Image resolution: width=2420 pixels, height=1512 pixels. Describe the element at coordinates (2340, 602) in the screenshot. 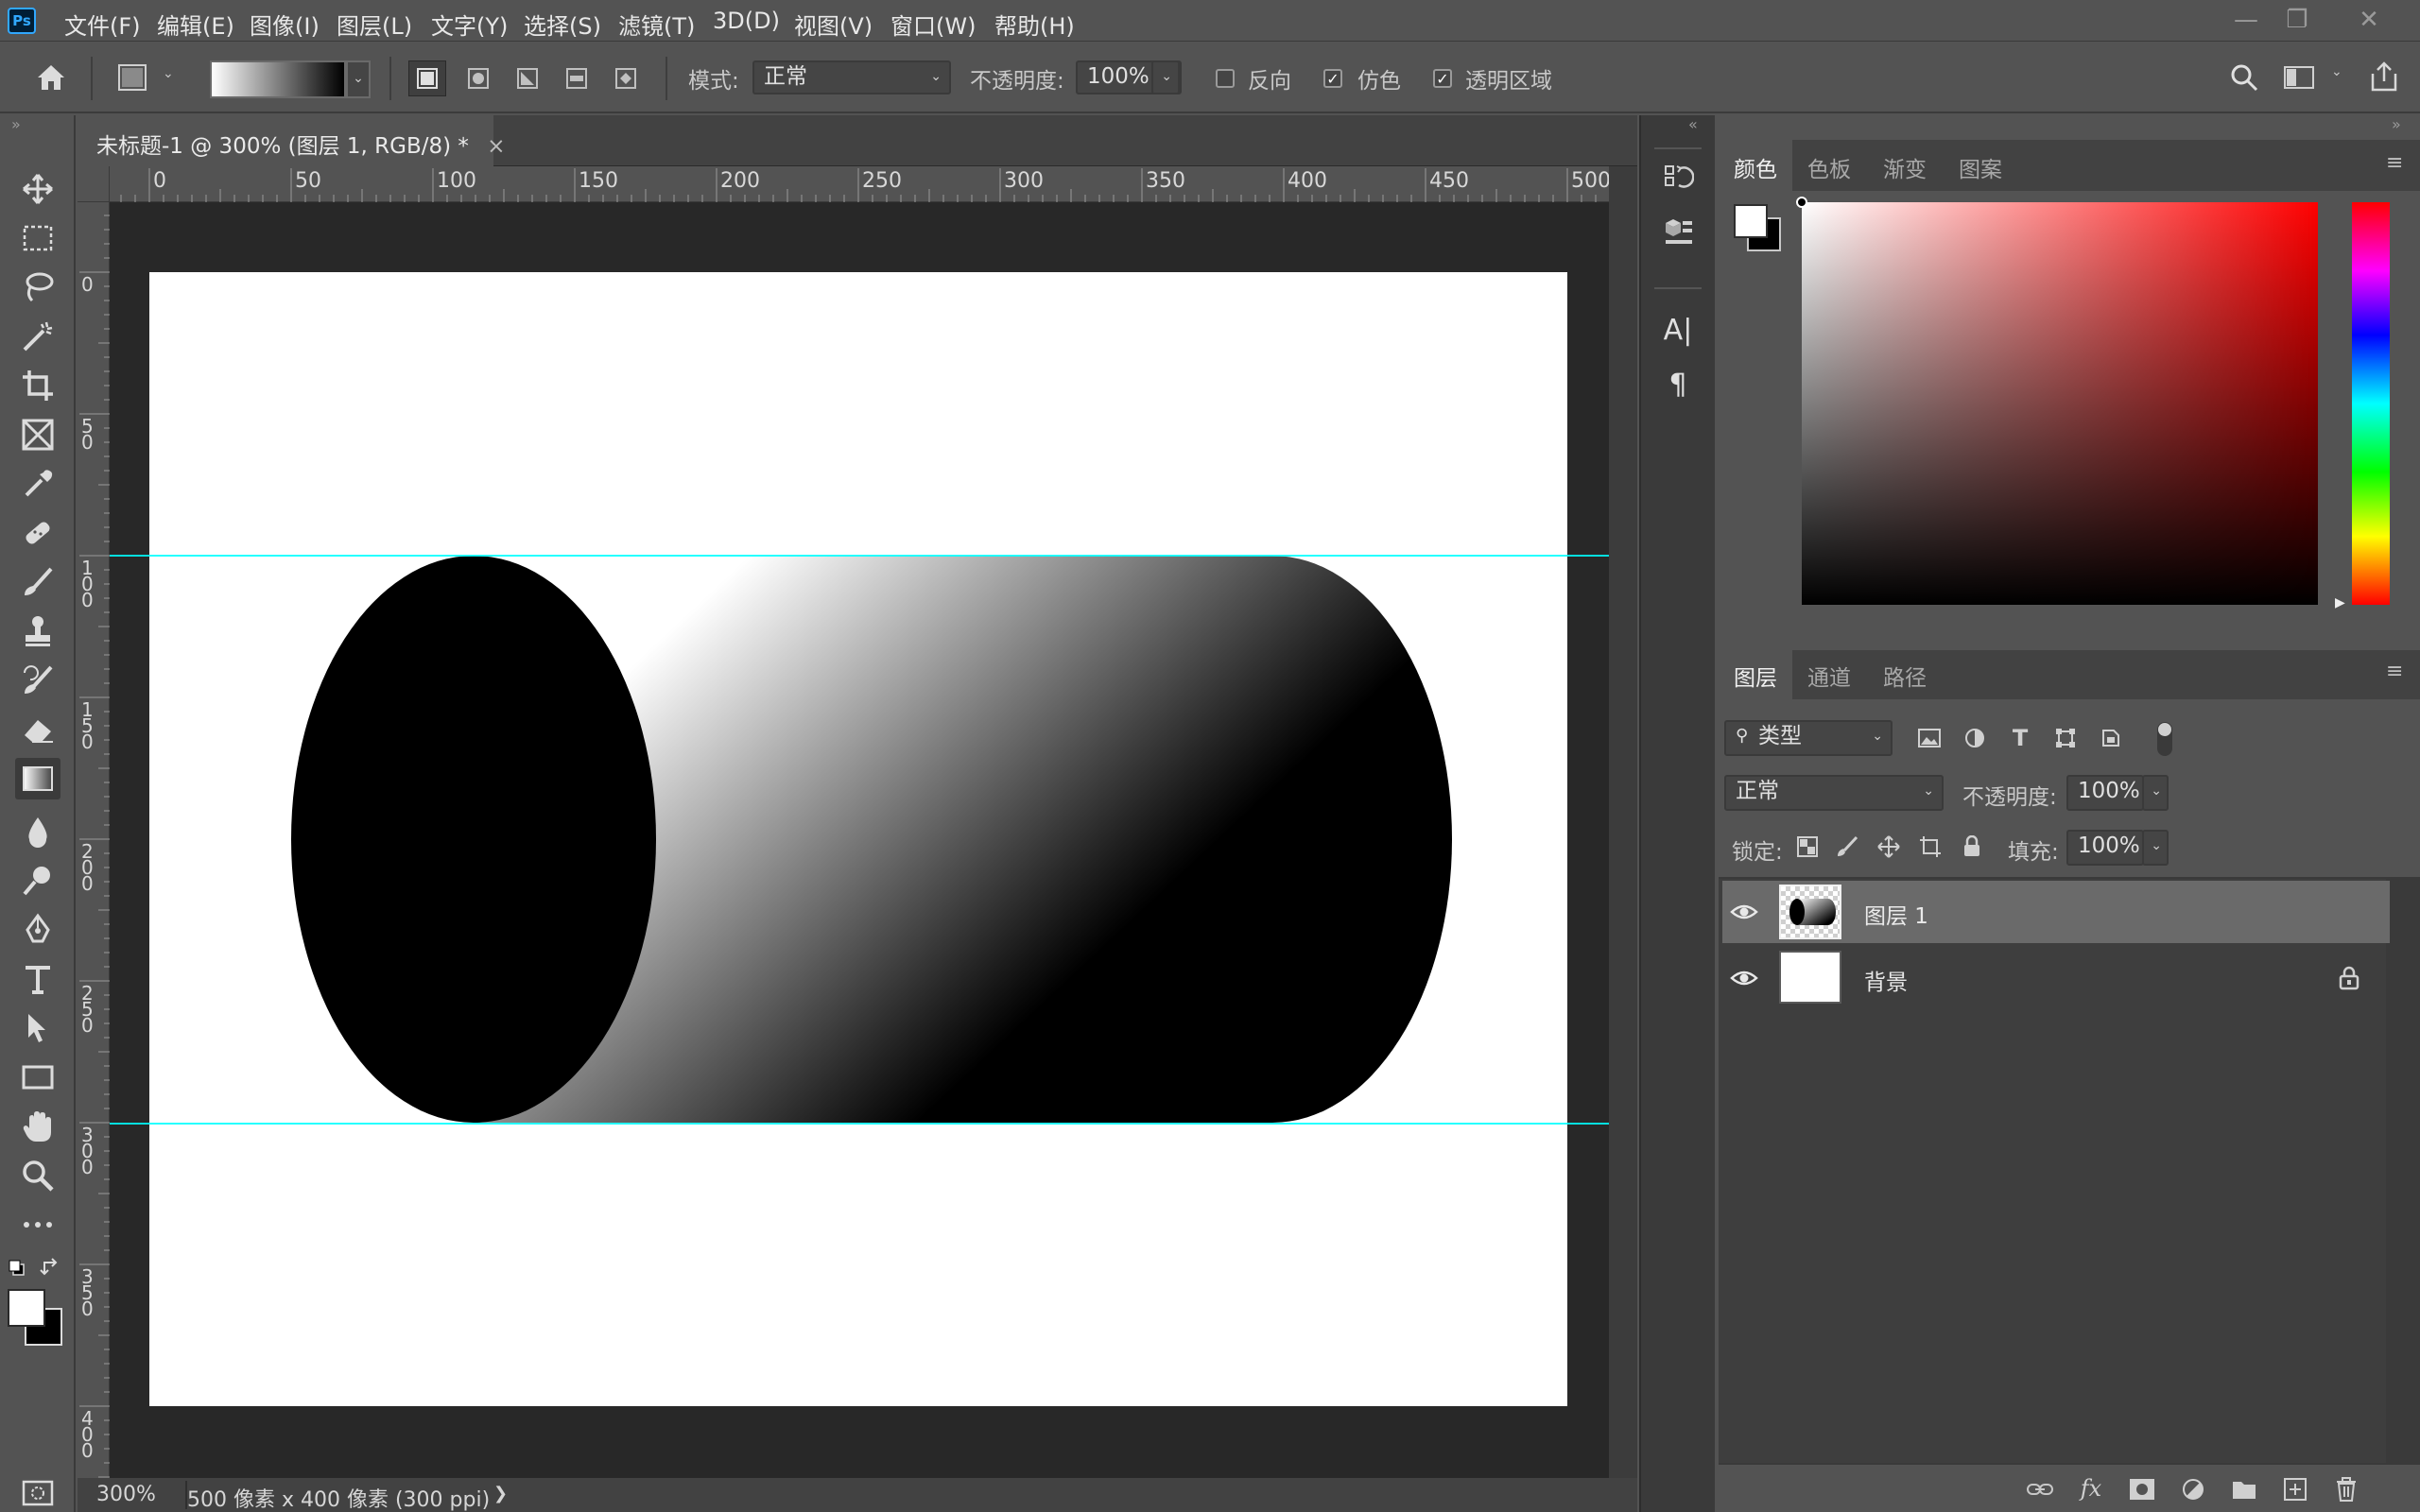

I see `hue-slider-handle-icon: ▶` at that location.